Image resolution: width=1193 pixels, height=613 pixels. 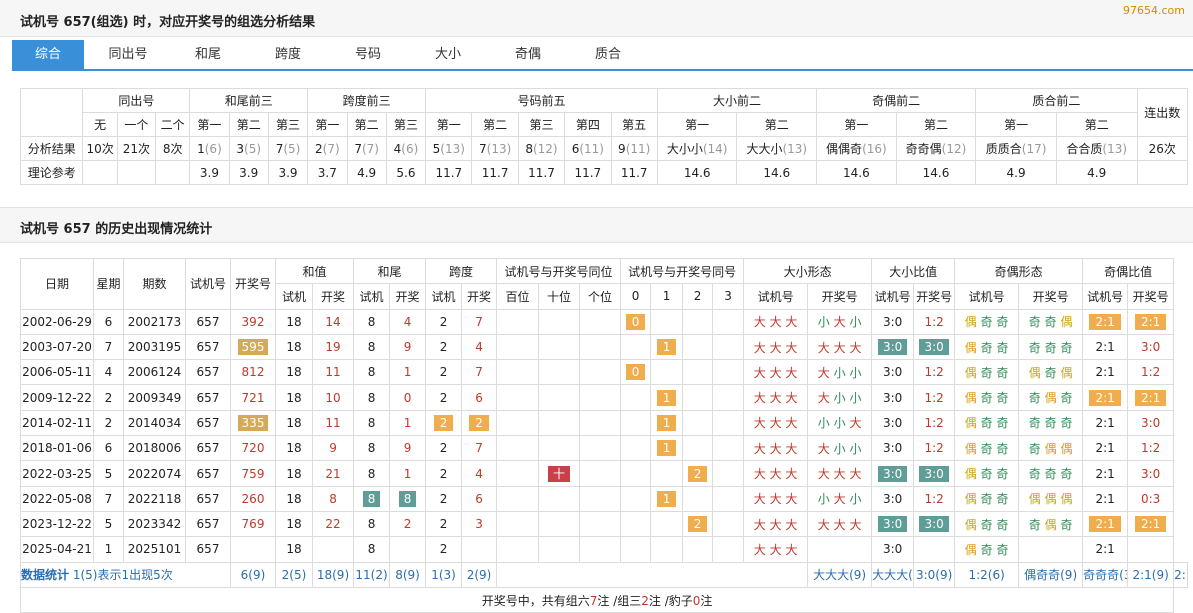 What do you see at coordinates (333, 448) in the screenshot?
I see `table-cell: 9` at bounding box center [333, 448].